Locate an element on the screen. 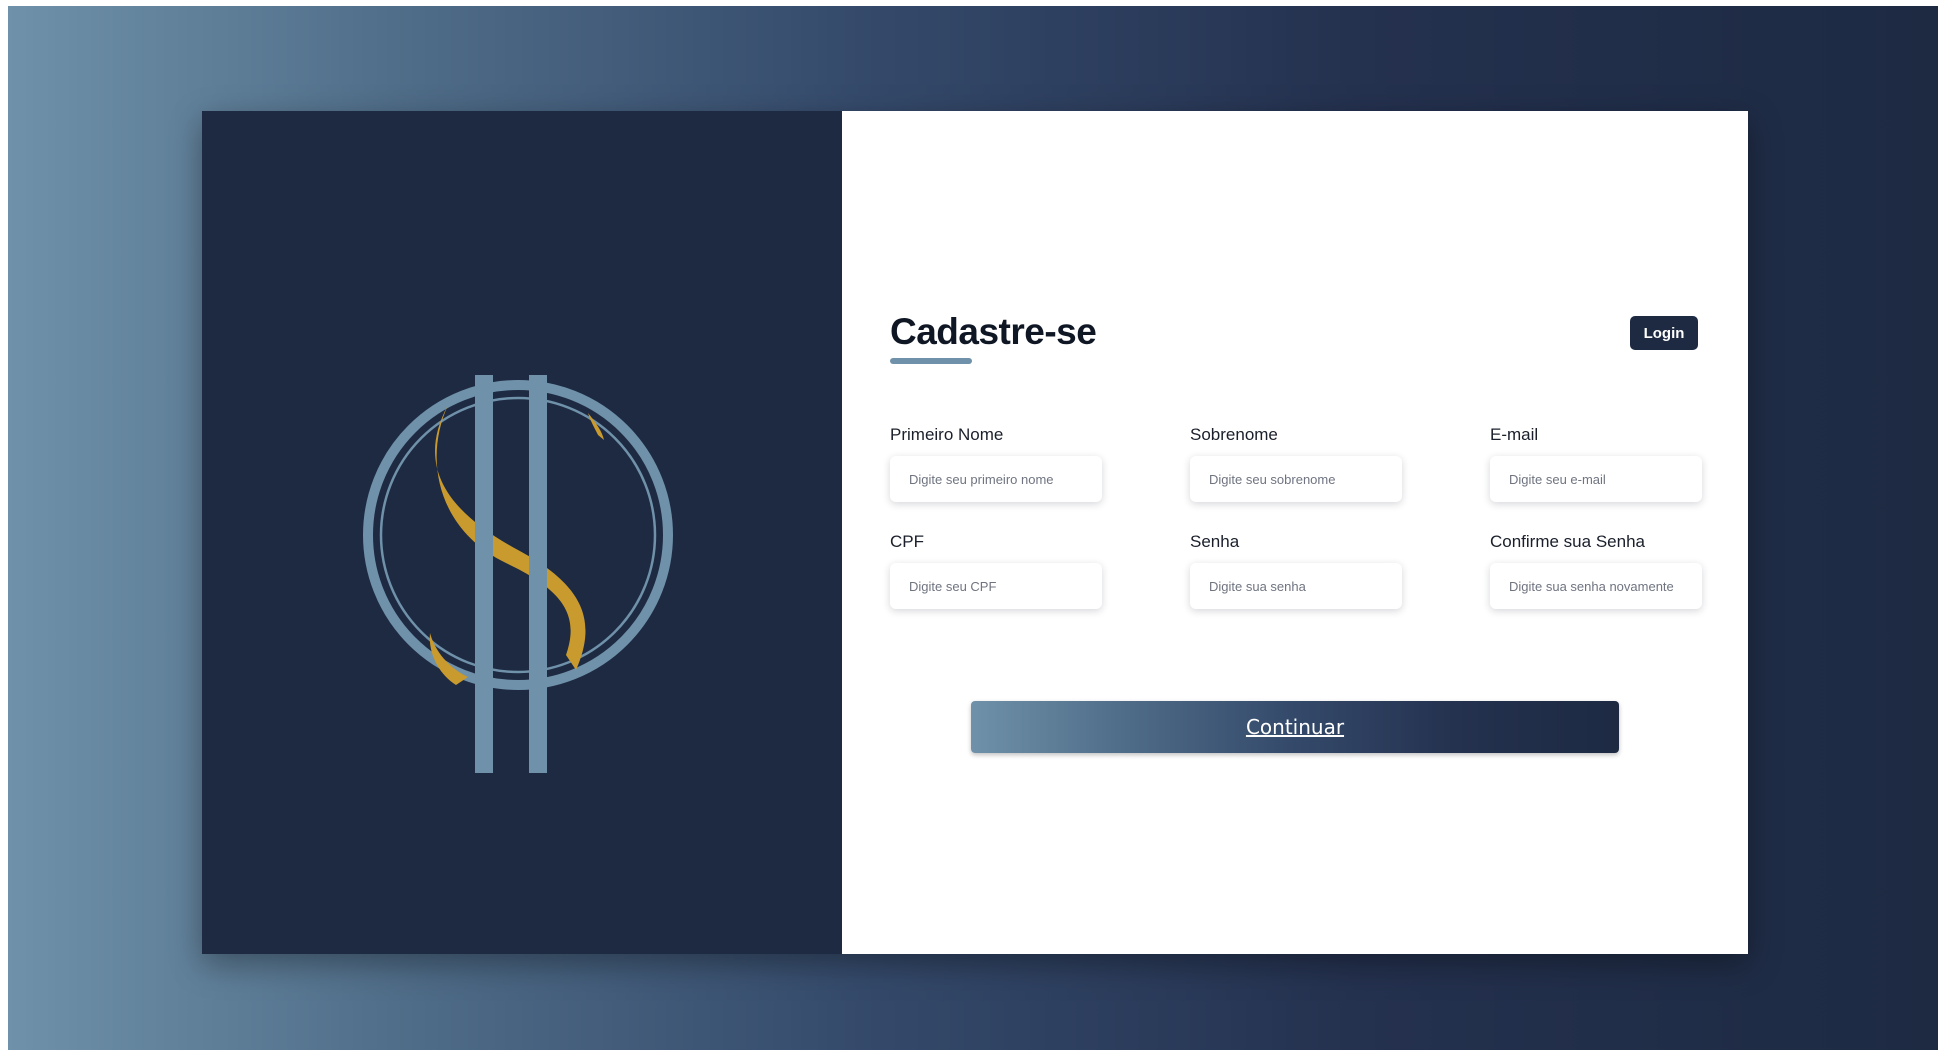 The image size is (1946, 1050). confirm-password-label: Confirme sua Senha is located at coordinates (1567, 541).